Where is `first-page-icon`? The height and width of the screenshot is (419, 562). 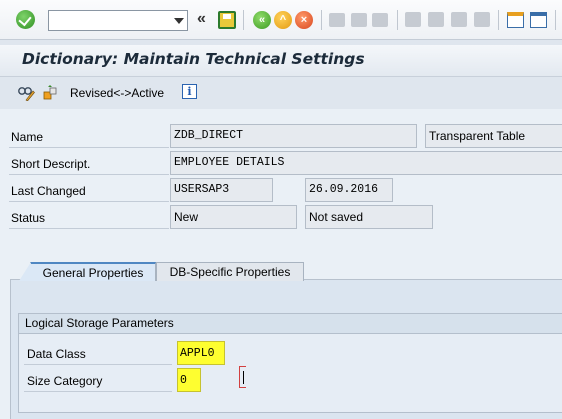
first-page-icon is located at coordinates (413, 19).